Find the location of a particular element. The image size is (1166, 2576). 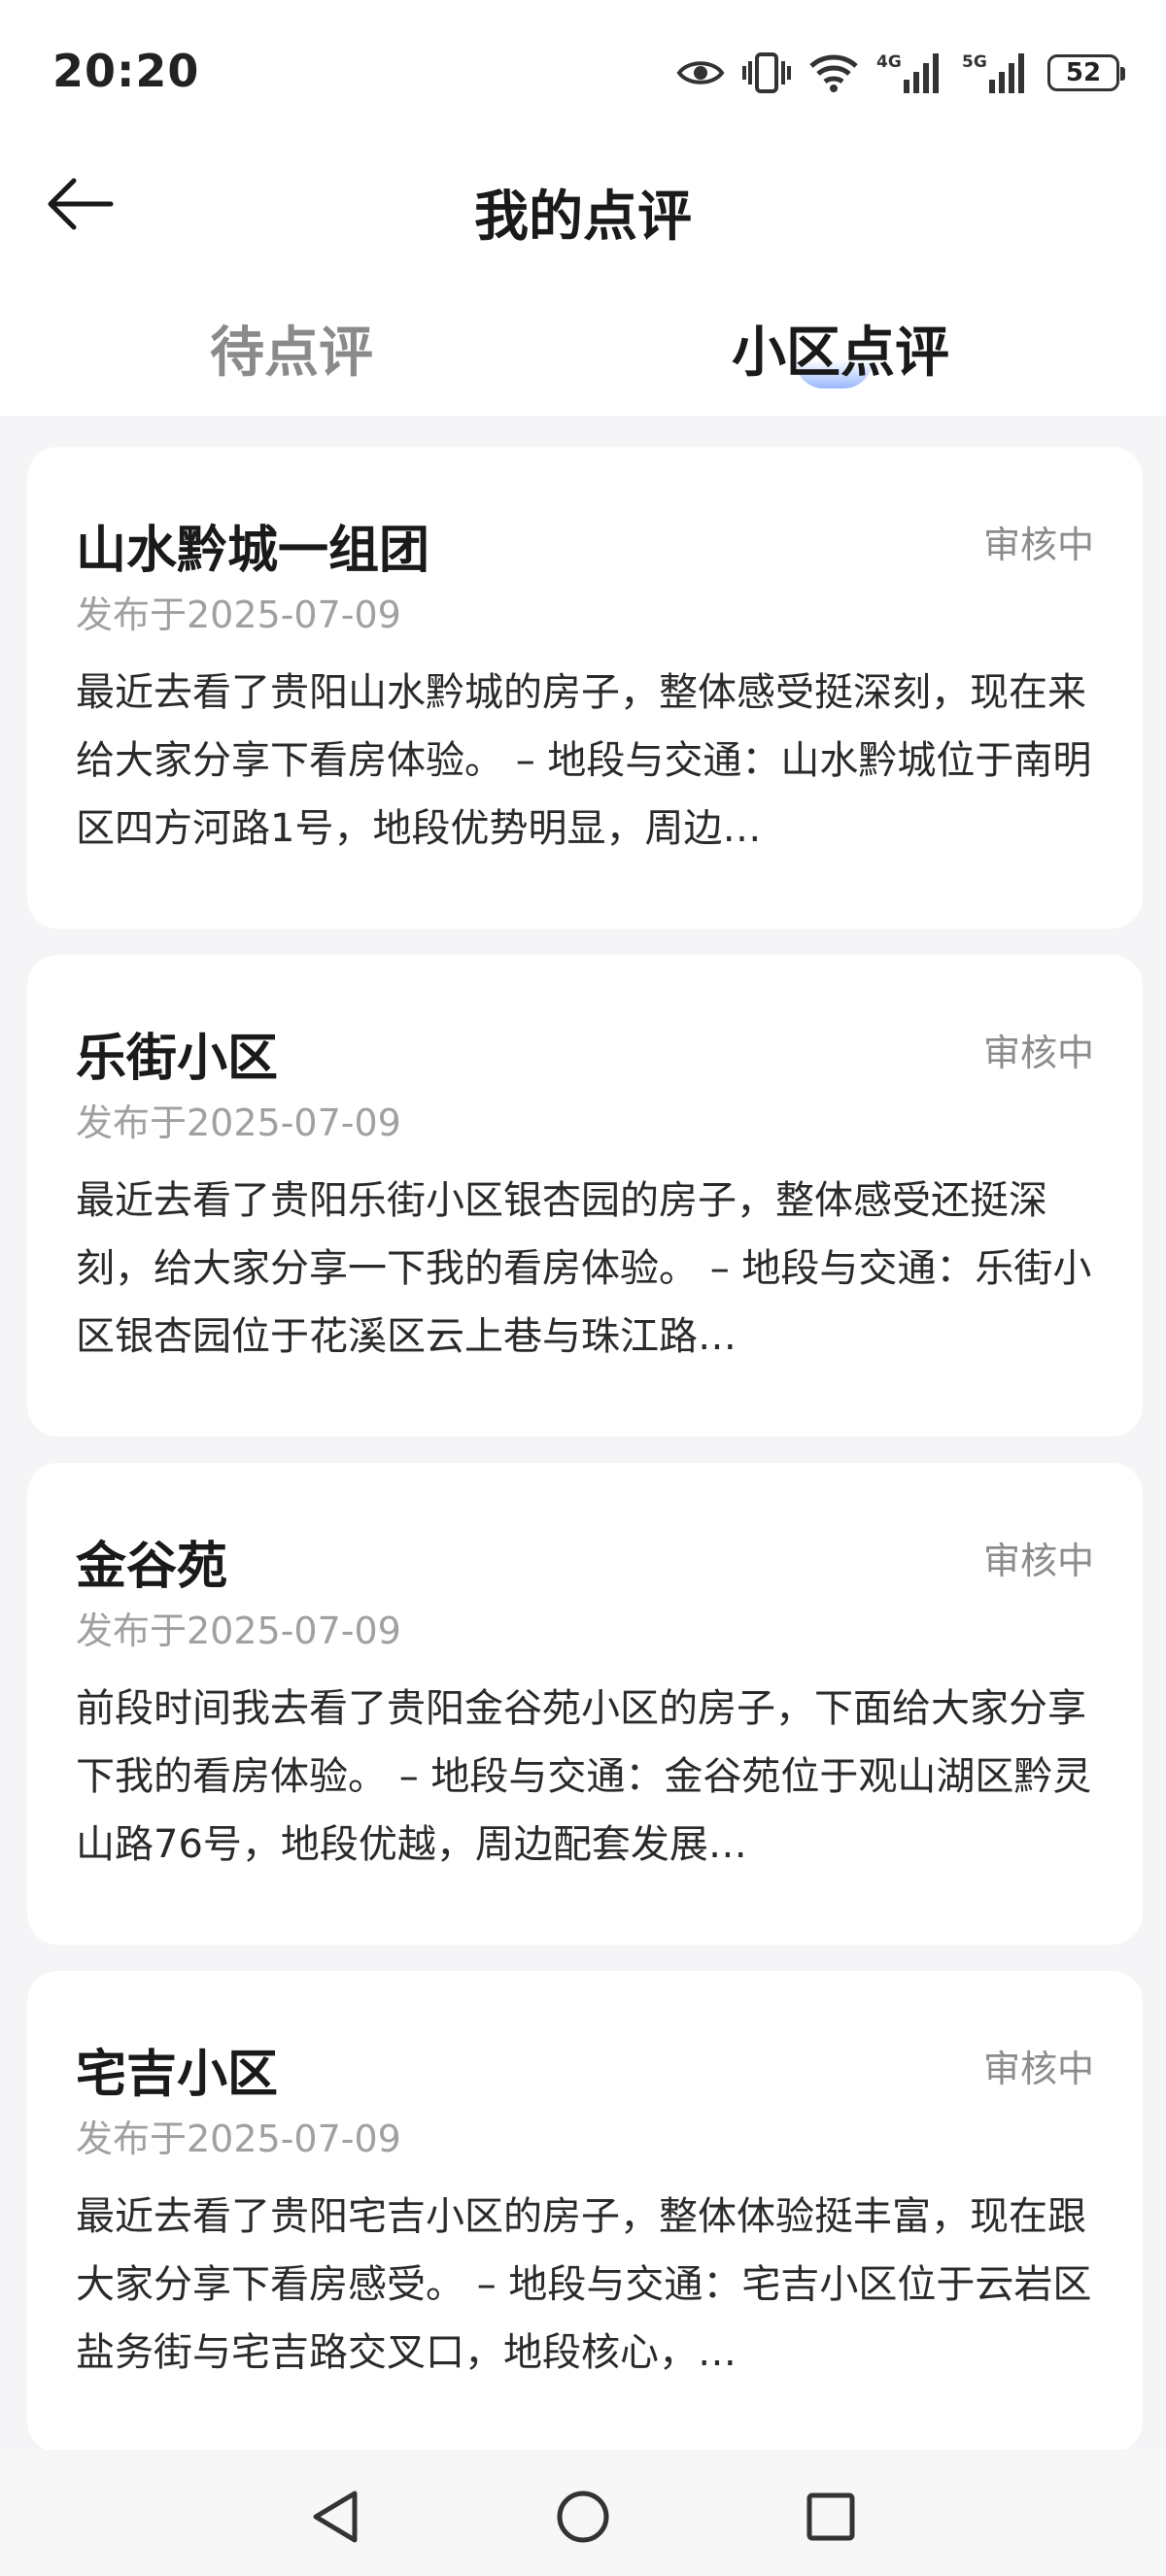

battery-icon: 52 is located at coordinates (1086, 72).